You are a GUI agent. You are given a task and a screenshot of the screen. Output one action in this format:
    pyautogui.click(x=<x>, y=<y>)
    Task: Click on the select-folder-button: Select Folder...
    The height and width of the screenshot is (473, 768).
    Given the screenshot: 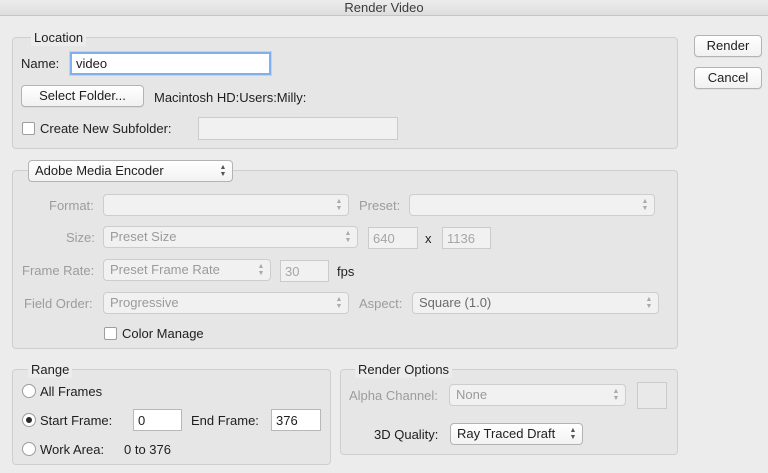 What is the action you would take?
    pyautogui.click(x=82, y=96)
    